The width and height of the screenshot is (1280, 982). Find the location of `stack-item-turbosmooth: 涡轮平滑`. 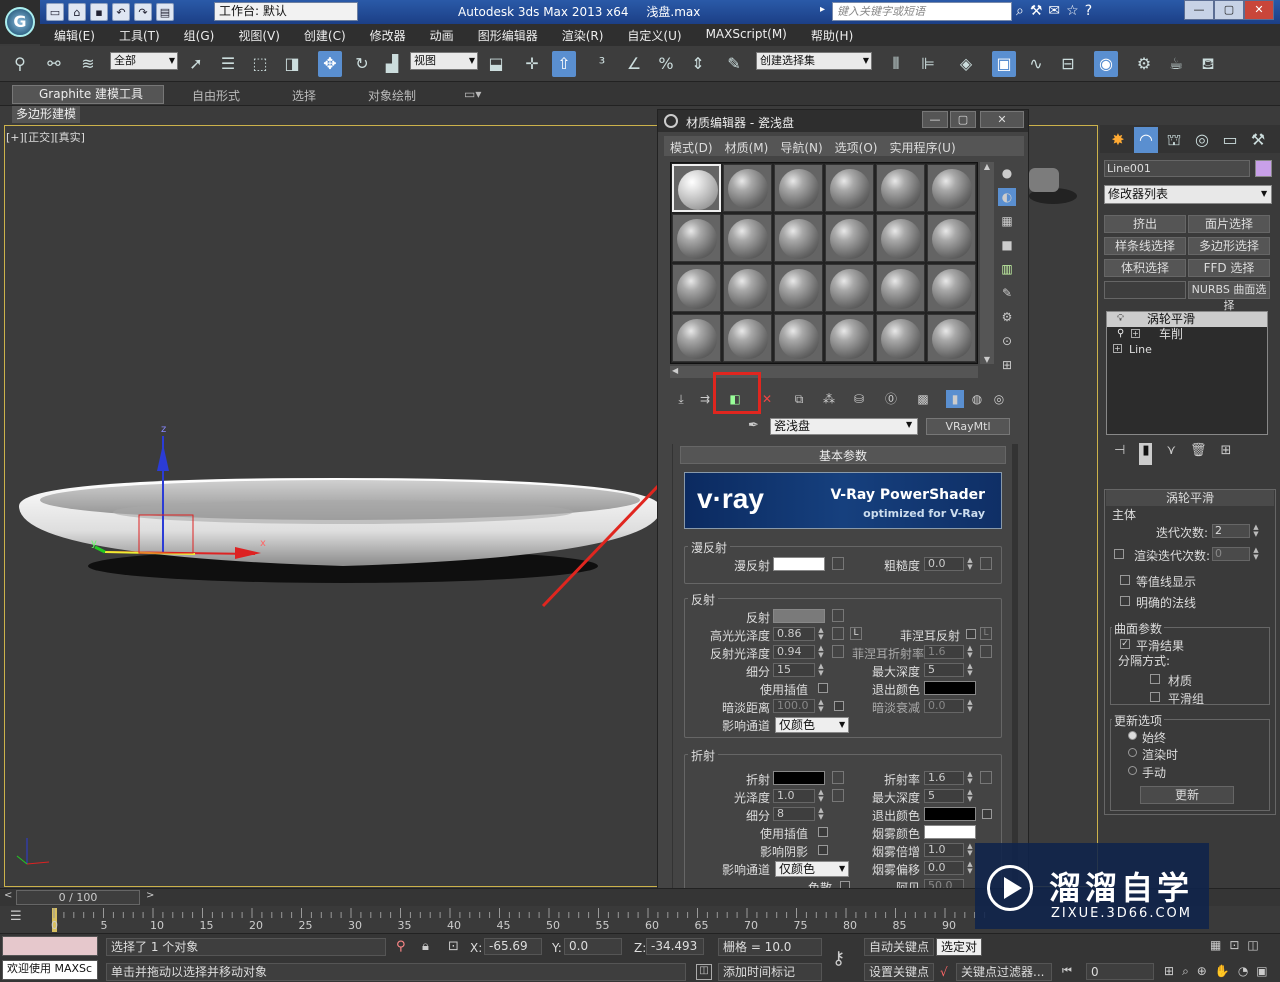

stack-item-turbosmooth: 涡轮平滑 is located at coordinates (1187, 319).